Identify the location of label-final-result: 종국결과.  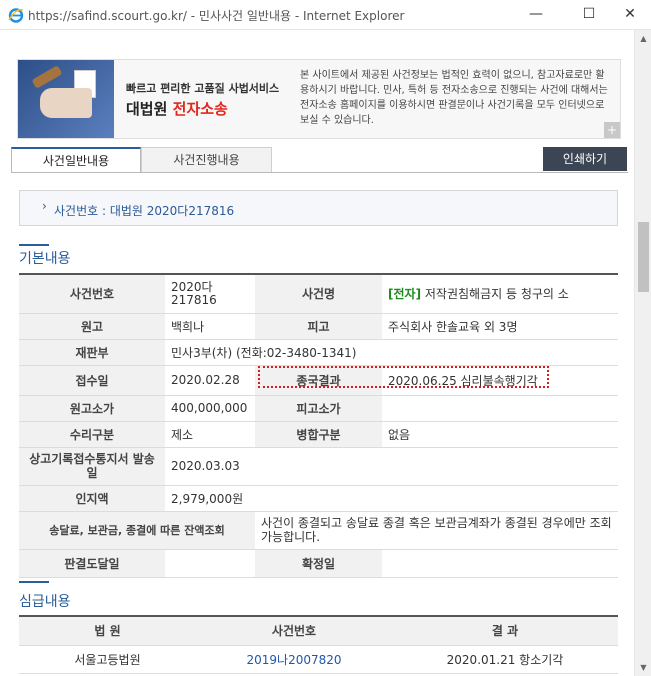
(318, 380).